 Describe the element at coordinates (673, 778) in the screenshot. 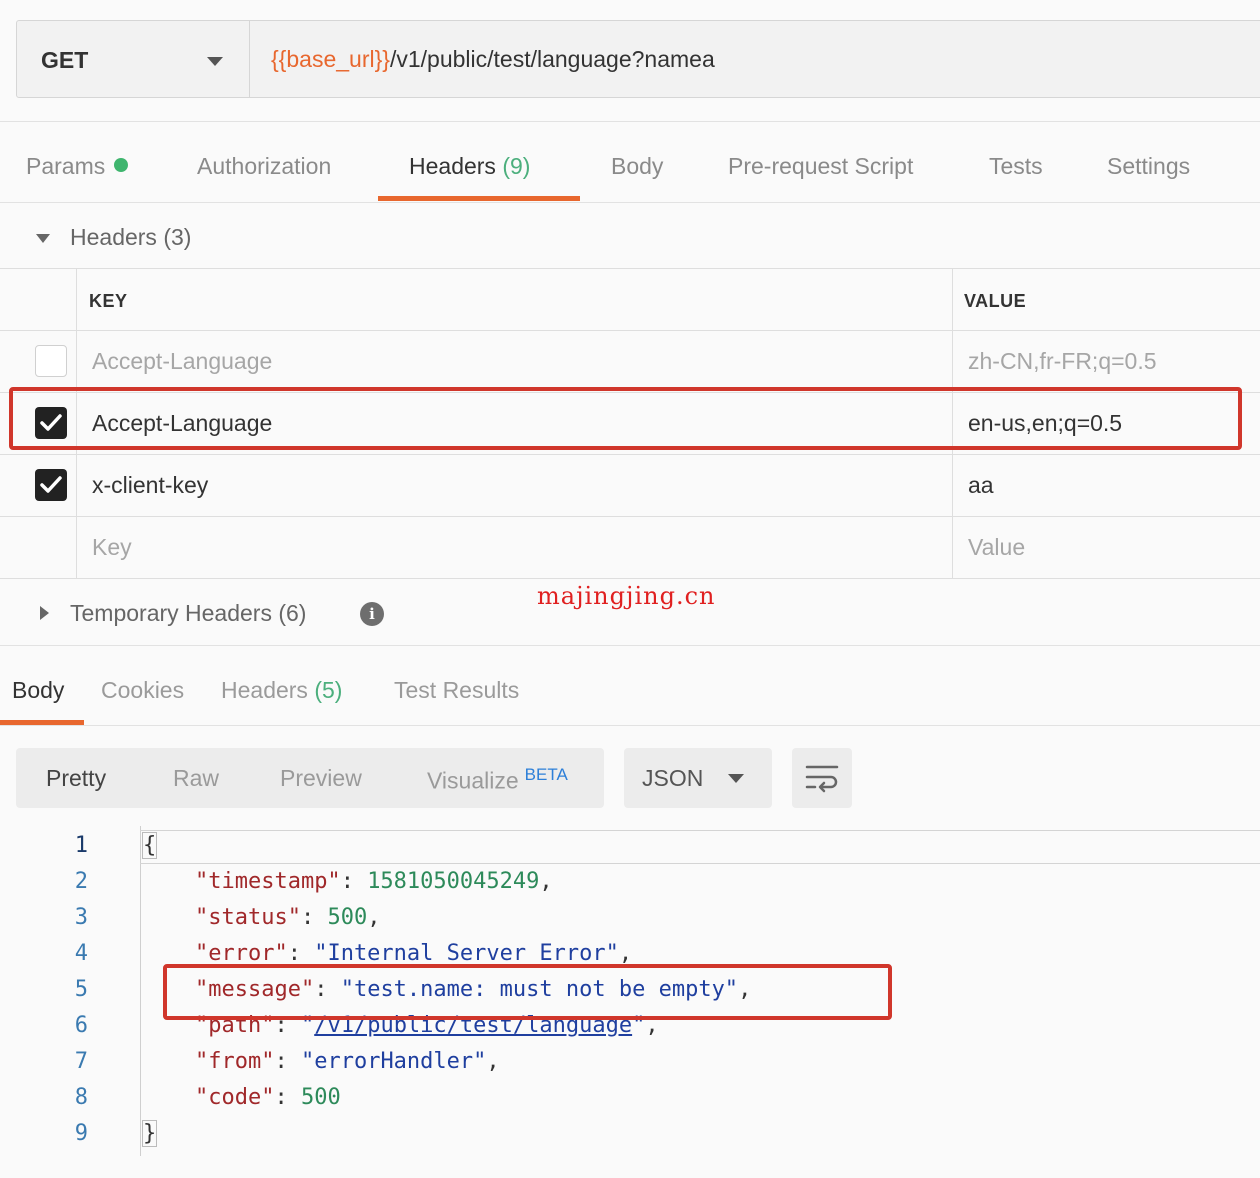

I see `format-label: JSON` at that location.